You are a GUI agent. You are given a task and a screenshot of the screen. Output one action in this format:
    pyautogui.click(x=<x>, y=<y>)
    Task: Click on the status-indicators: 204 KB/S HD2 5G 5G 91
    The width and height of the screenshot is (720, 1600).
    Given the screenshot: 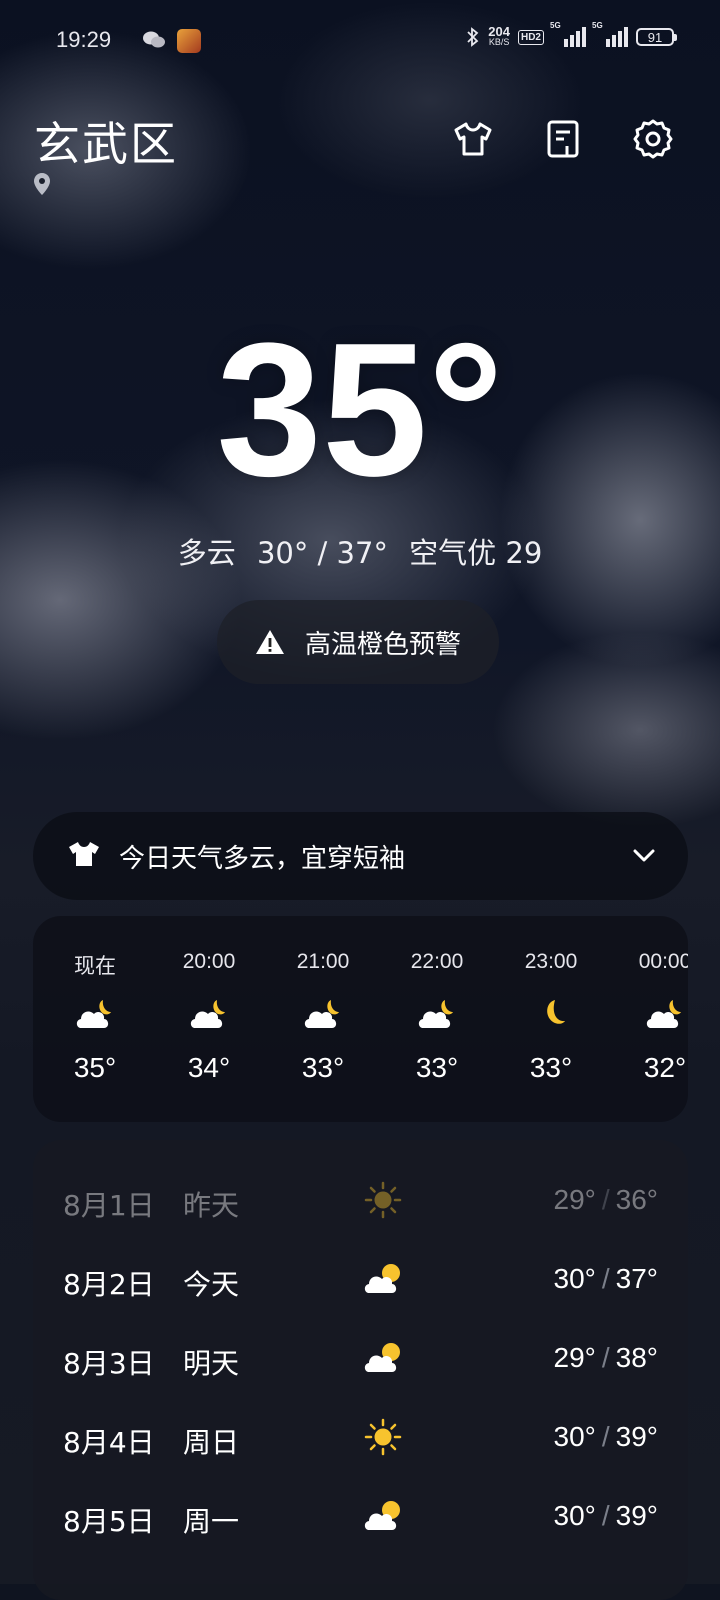 What is the action you would take?
    pyautogui.click(x=571, y=34)
    